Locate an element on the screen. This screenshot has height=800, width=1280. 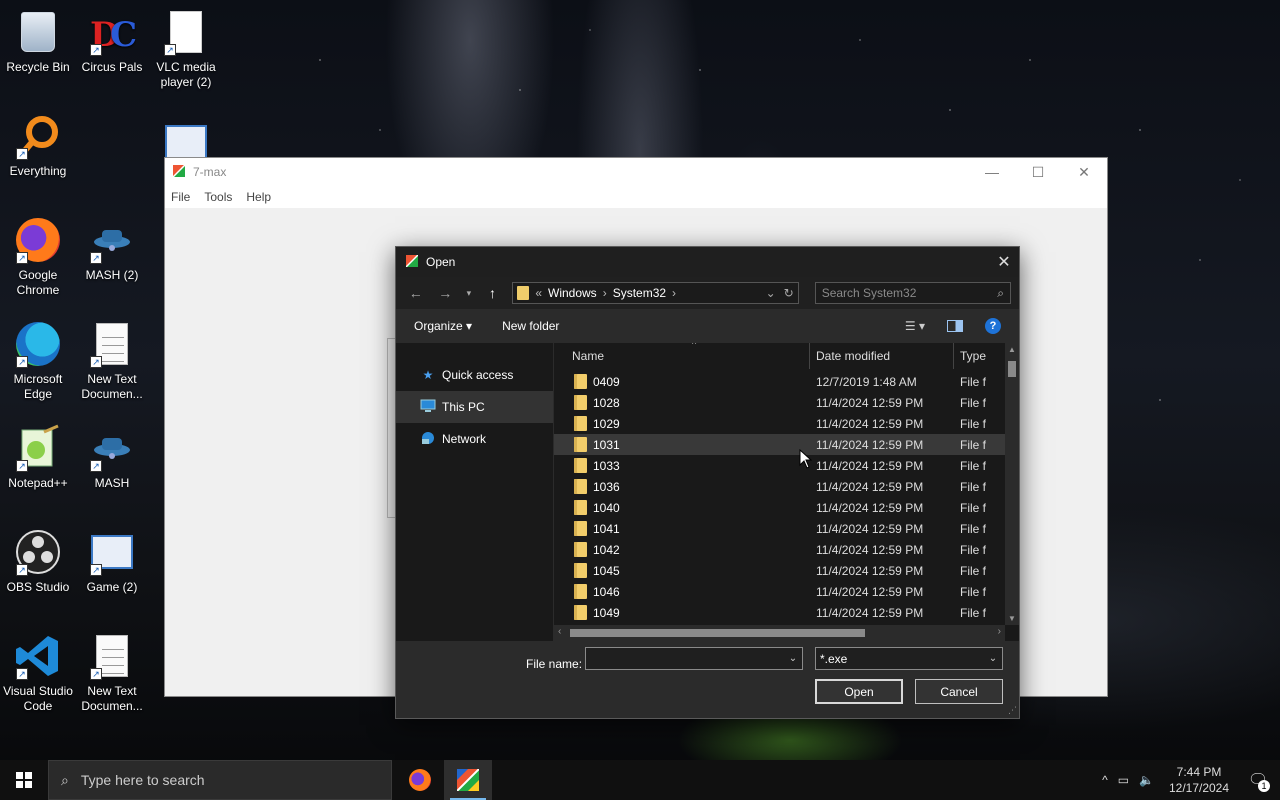
desktop-icon-mash: ↗ MASH is located at coordinates (112, 457).